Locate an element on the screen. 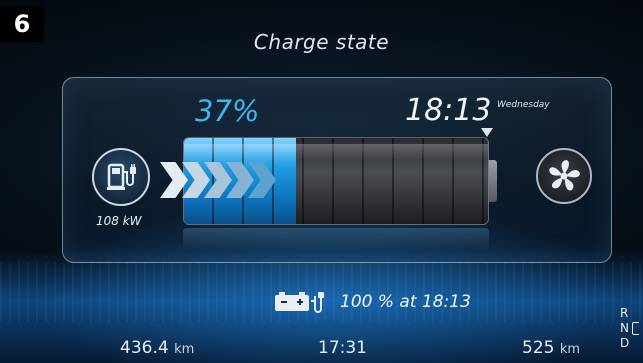 The height and width of the screenshot is (363, 643). battery-shine is located at coordinates (336, 152).